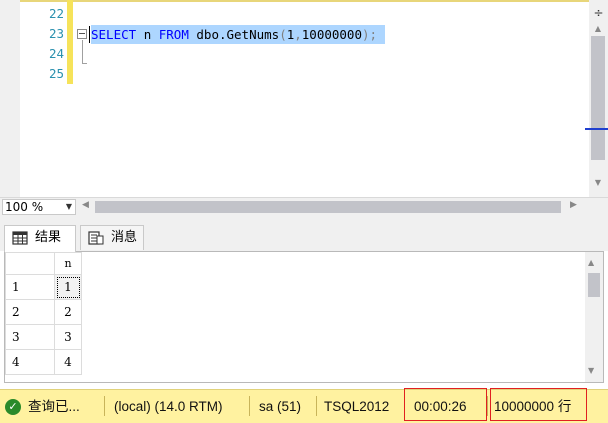 The width and height of the screenshot is (608, 423). I want to click on rowcount-highlight-box, so click(538, 404).